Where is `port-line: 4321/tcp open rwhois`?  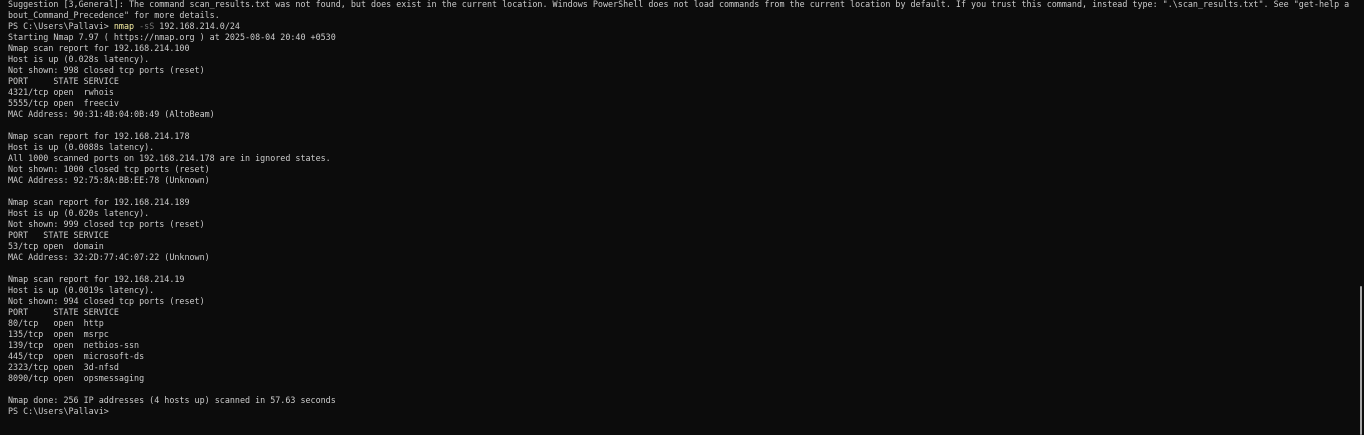 port-line: 4321/tcp open rwhois is located at coordinates (61, 92).